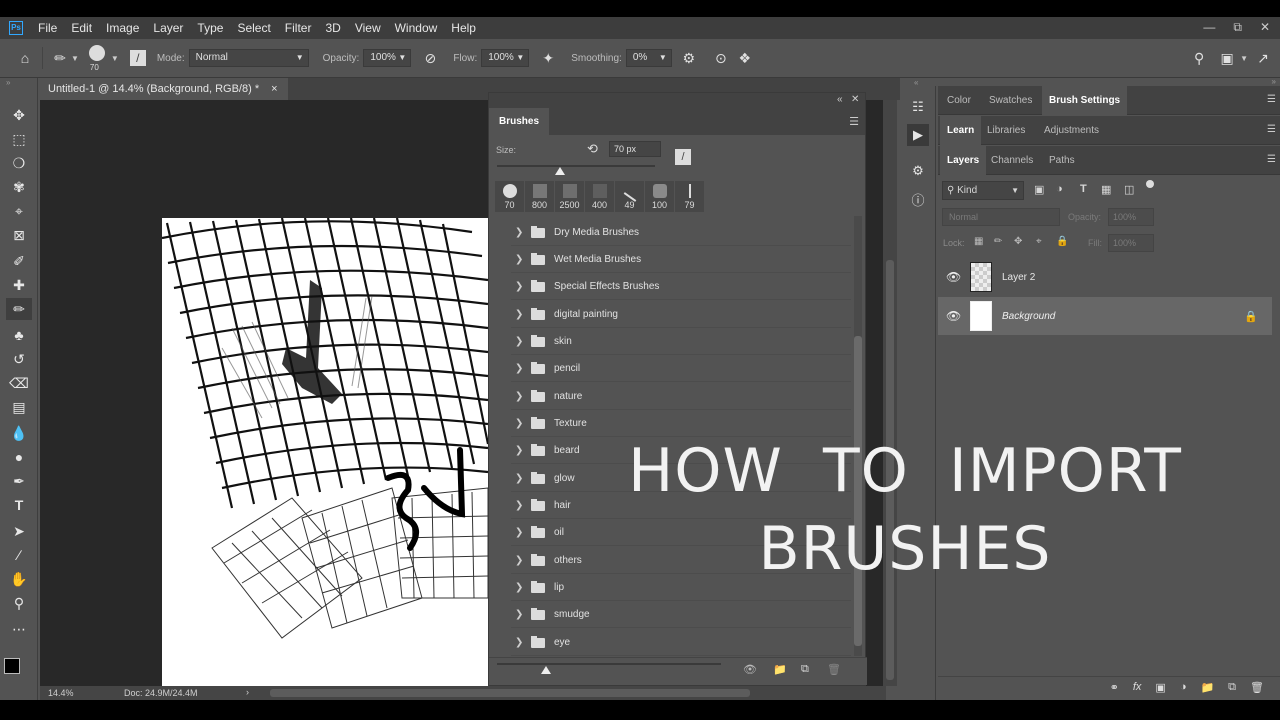  Describe the element at coordinates (368, 28) in the screenshot. I see `menu-view: View` at that location.